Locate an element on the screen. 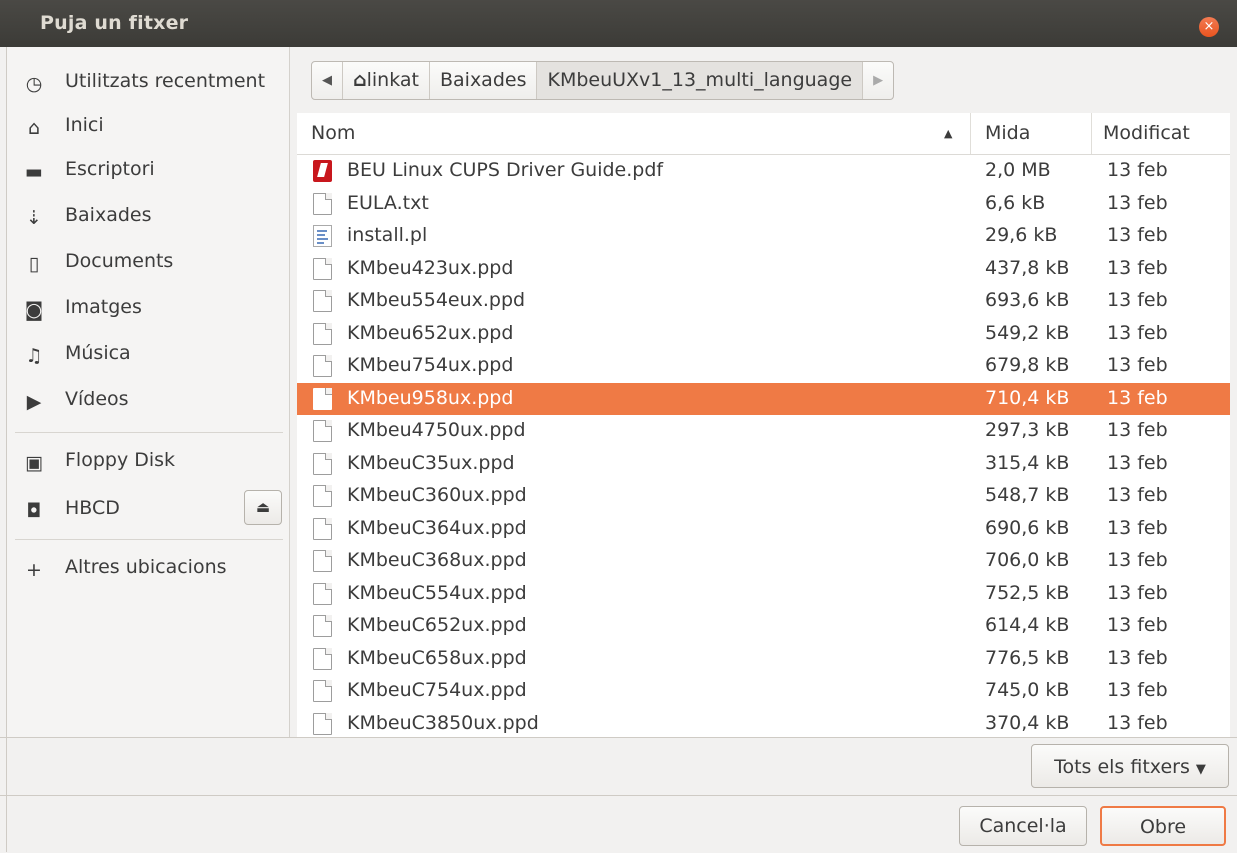 The image size is (1237, 853). close-icon: × is located at coordinates (1209, 27).